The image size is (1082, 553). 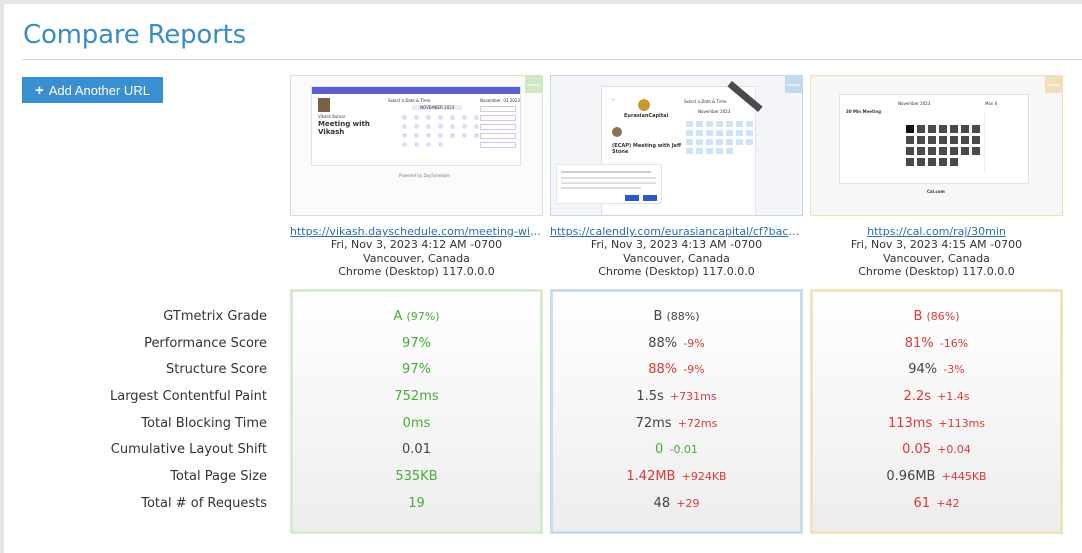 I want to click on cal-footer: Cal.com, so click(x=936, y=191).